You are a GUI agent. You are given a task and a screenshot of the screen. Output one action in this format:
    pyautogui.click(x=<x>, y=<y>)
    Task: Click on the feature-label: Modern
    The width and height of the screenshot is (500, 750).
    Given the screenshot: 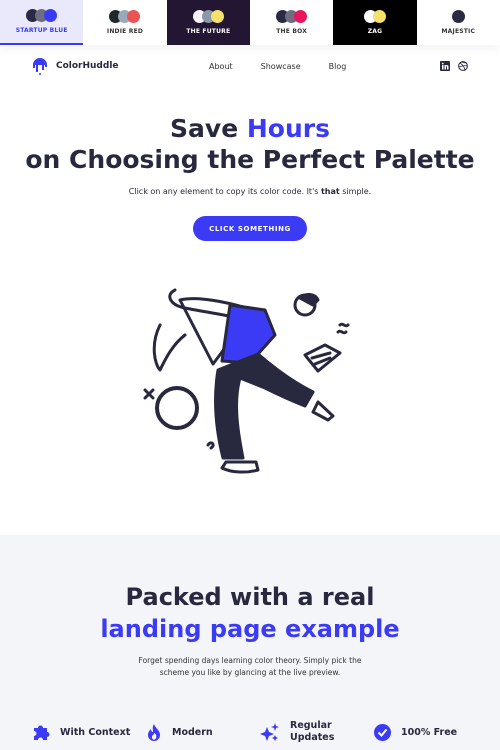 What is the action you would take?
    pyautogui.click(x=192, y=732)
    